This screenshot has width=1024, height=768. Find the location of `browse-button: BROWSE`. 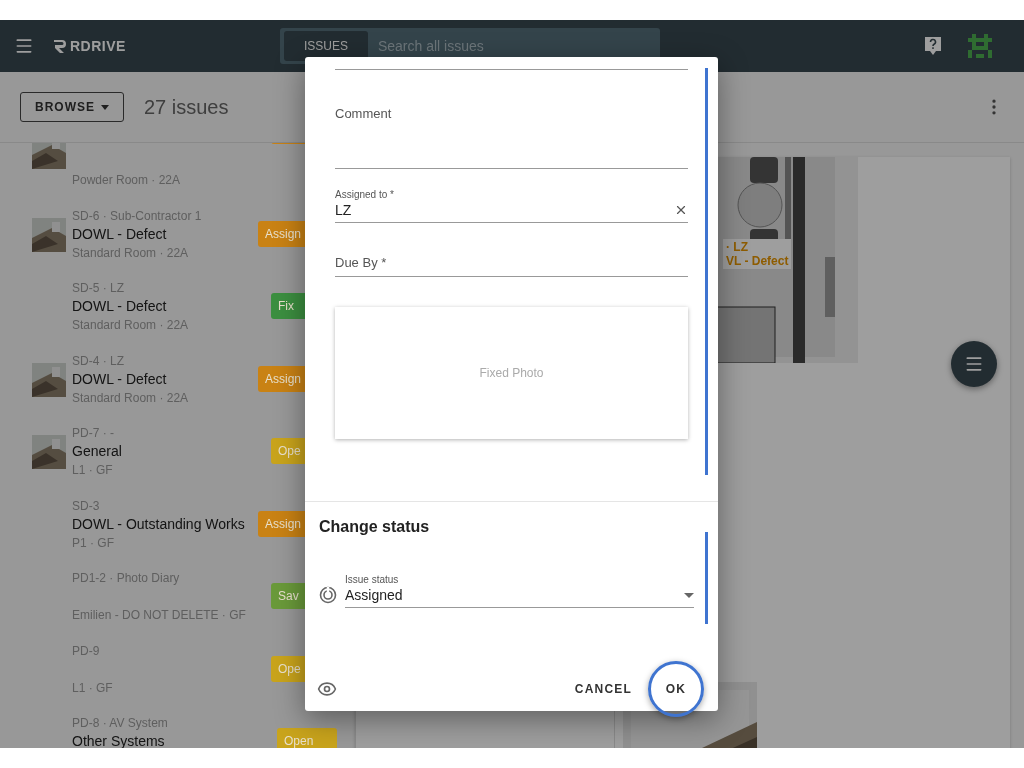

browse-button: BROWSE is located at coordinates (72, 107).